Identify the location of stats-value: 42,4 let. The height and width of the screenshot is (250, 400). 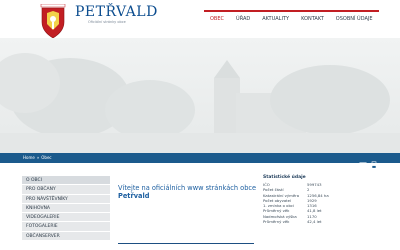
(314, 222).